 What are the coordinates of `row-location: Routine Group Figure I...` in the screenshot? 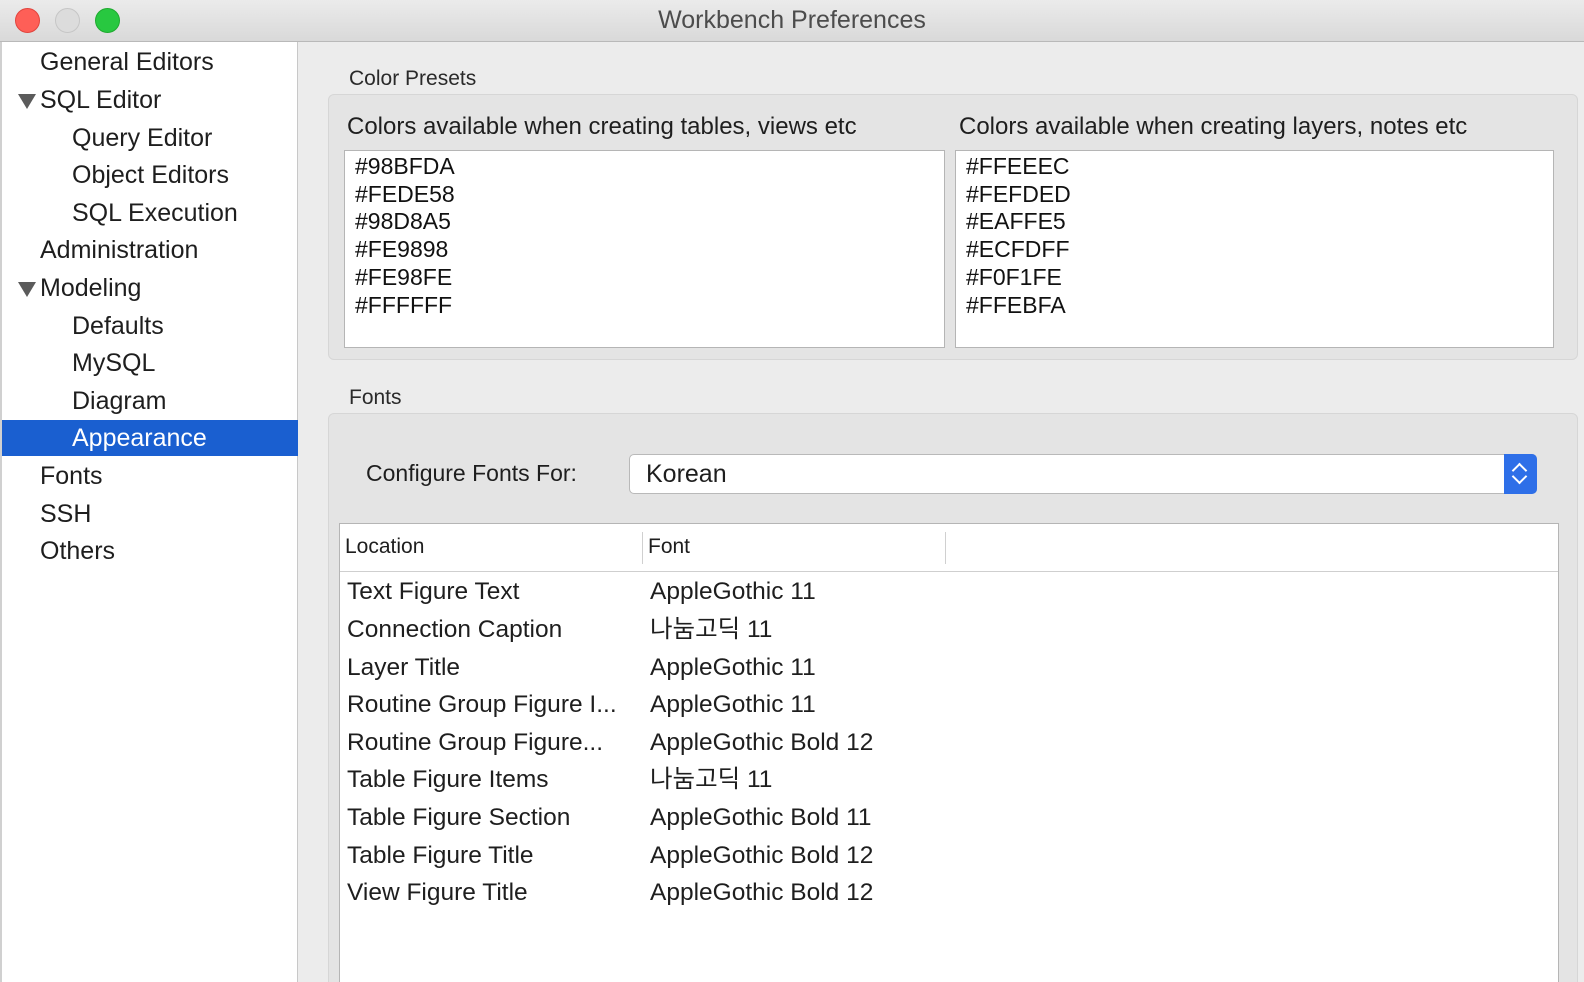 It's located at (482, 704).